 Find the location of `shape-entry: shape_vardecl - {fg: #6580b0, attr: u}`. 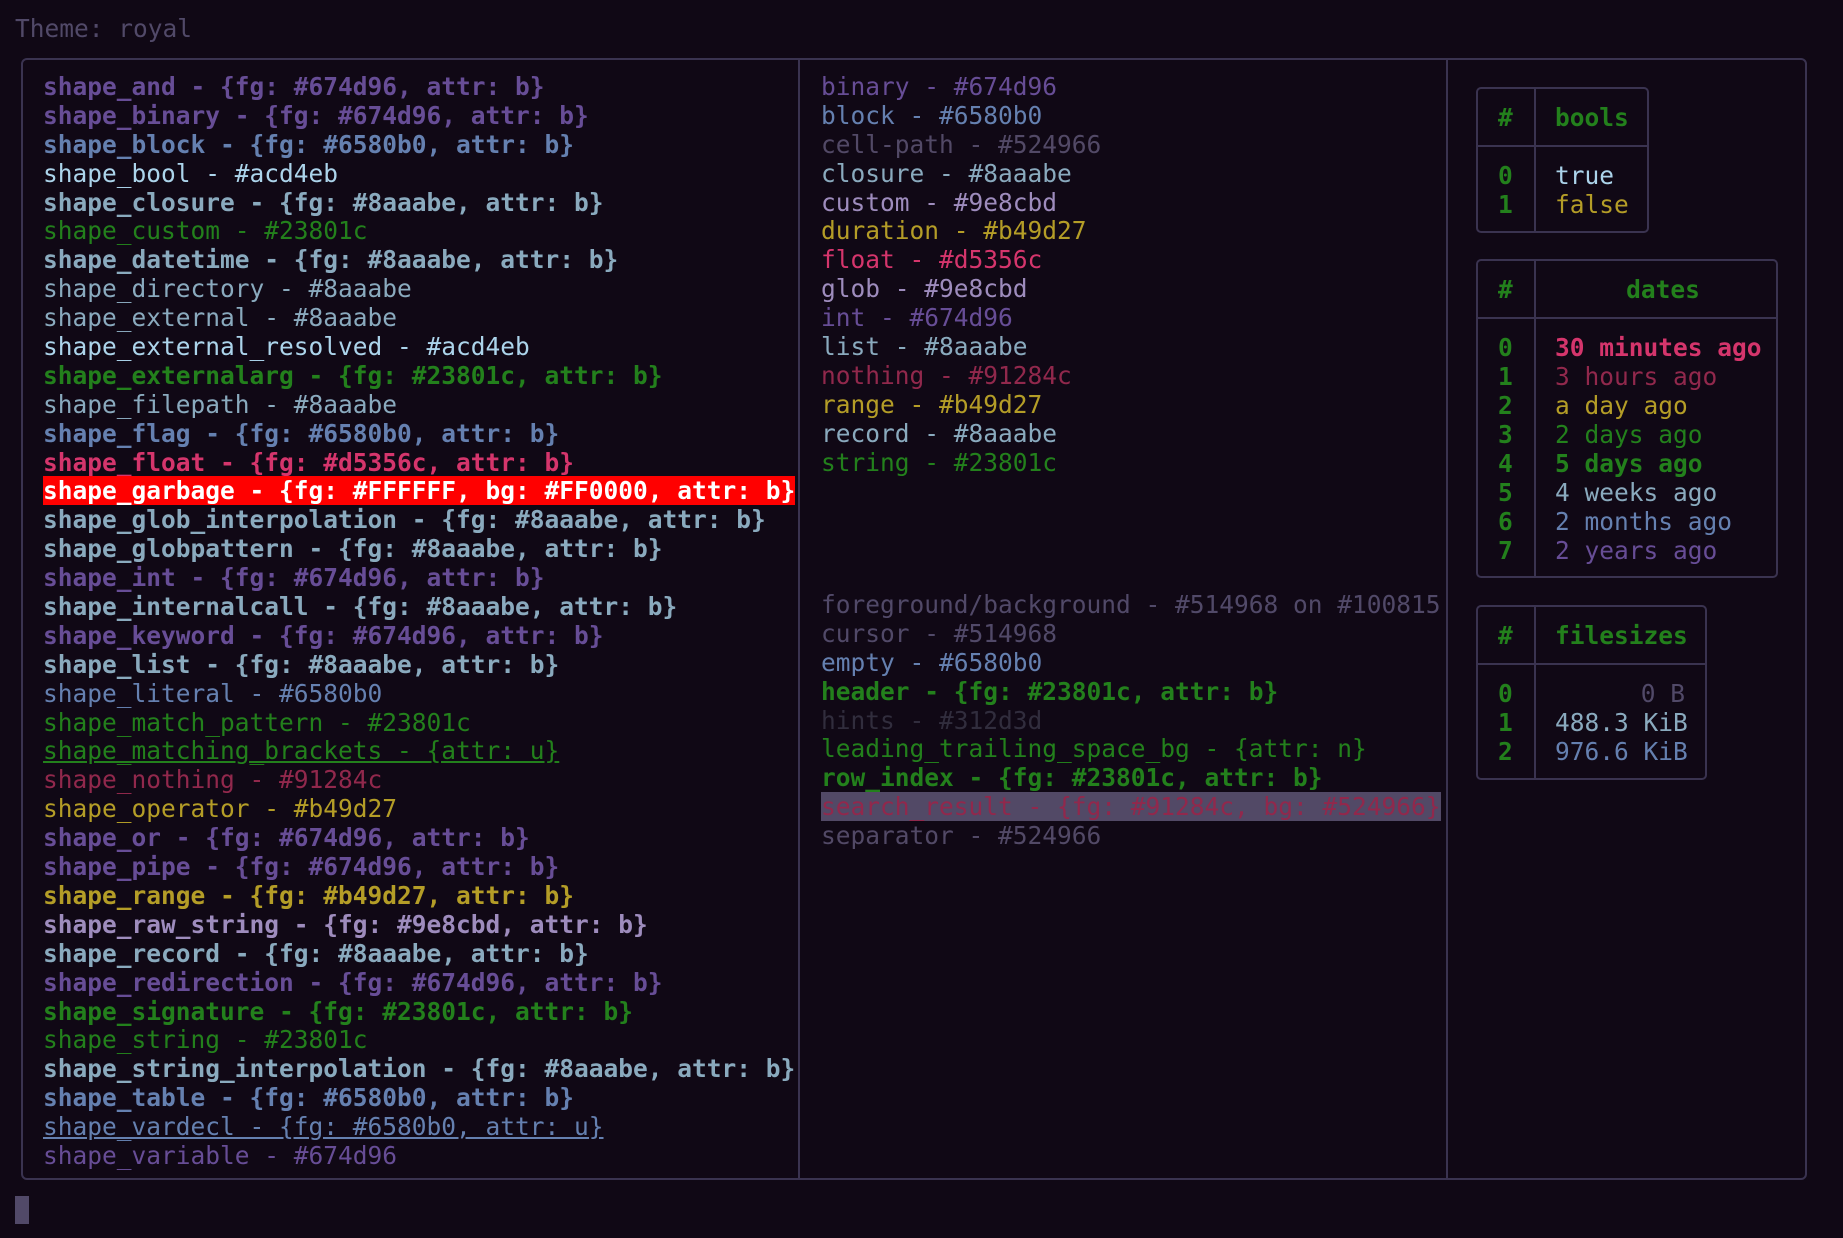

shape-entry: shape_vardecl - {fg: #6580b0, attr: u} is located at coordinates (413, 1127).